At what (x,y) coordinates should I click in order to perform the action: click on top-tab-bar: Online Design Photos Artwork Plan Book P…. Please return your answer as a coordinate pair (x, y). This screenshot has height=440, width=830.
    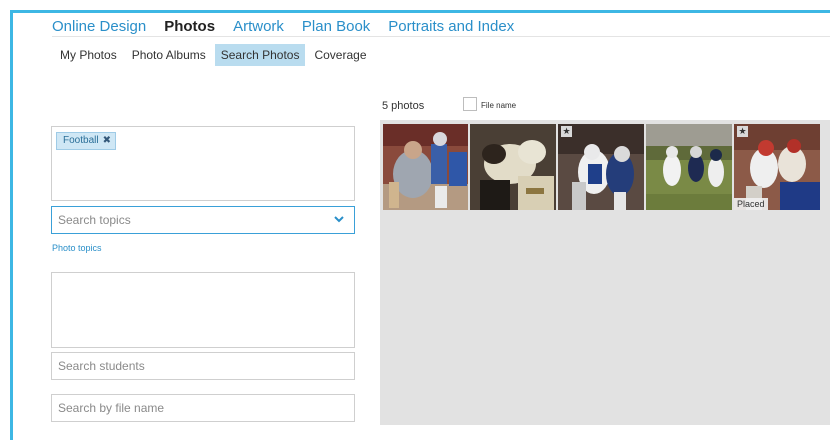
    Looking at the image, I should click on (292, 25).